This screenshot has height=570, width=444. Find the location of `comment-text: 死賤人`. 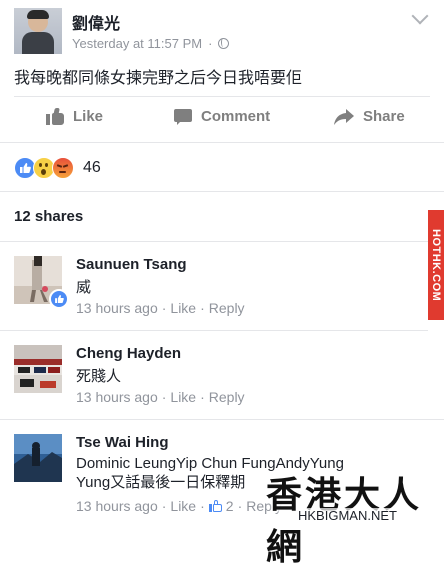

comment-text: 死賤人 is located at coordinates (99, 376).